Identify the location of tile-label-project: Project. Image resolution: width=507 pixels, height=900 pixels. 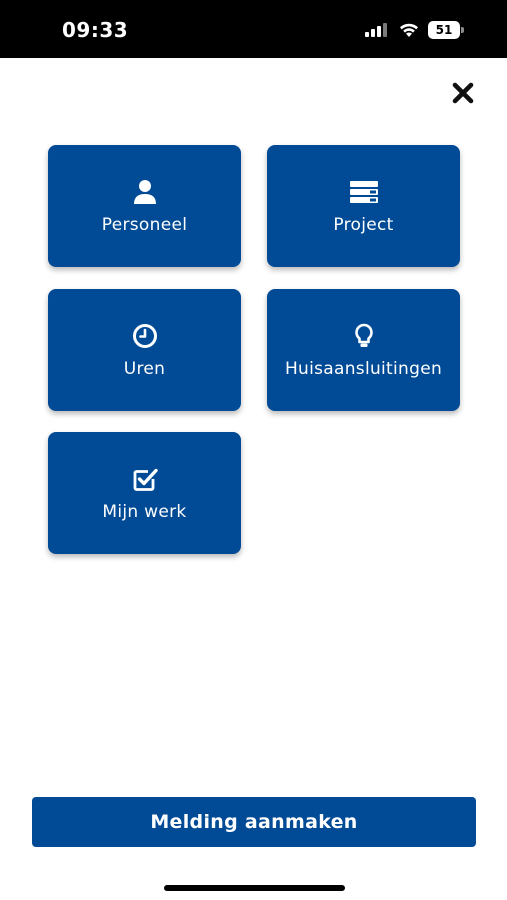
(363, 225).